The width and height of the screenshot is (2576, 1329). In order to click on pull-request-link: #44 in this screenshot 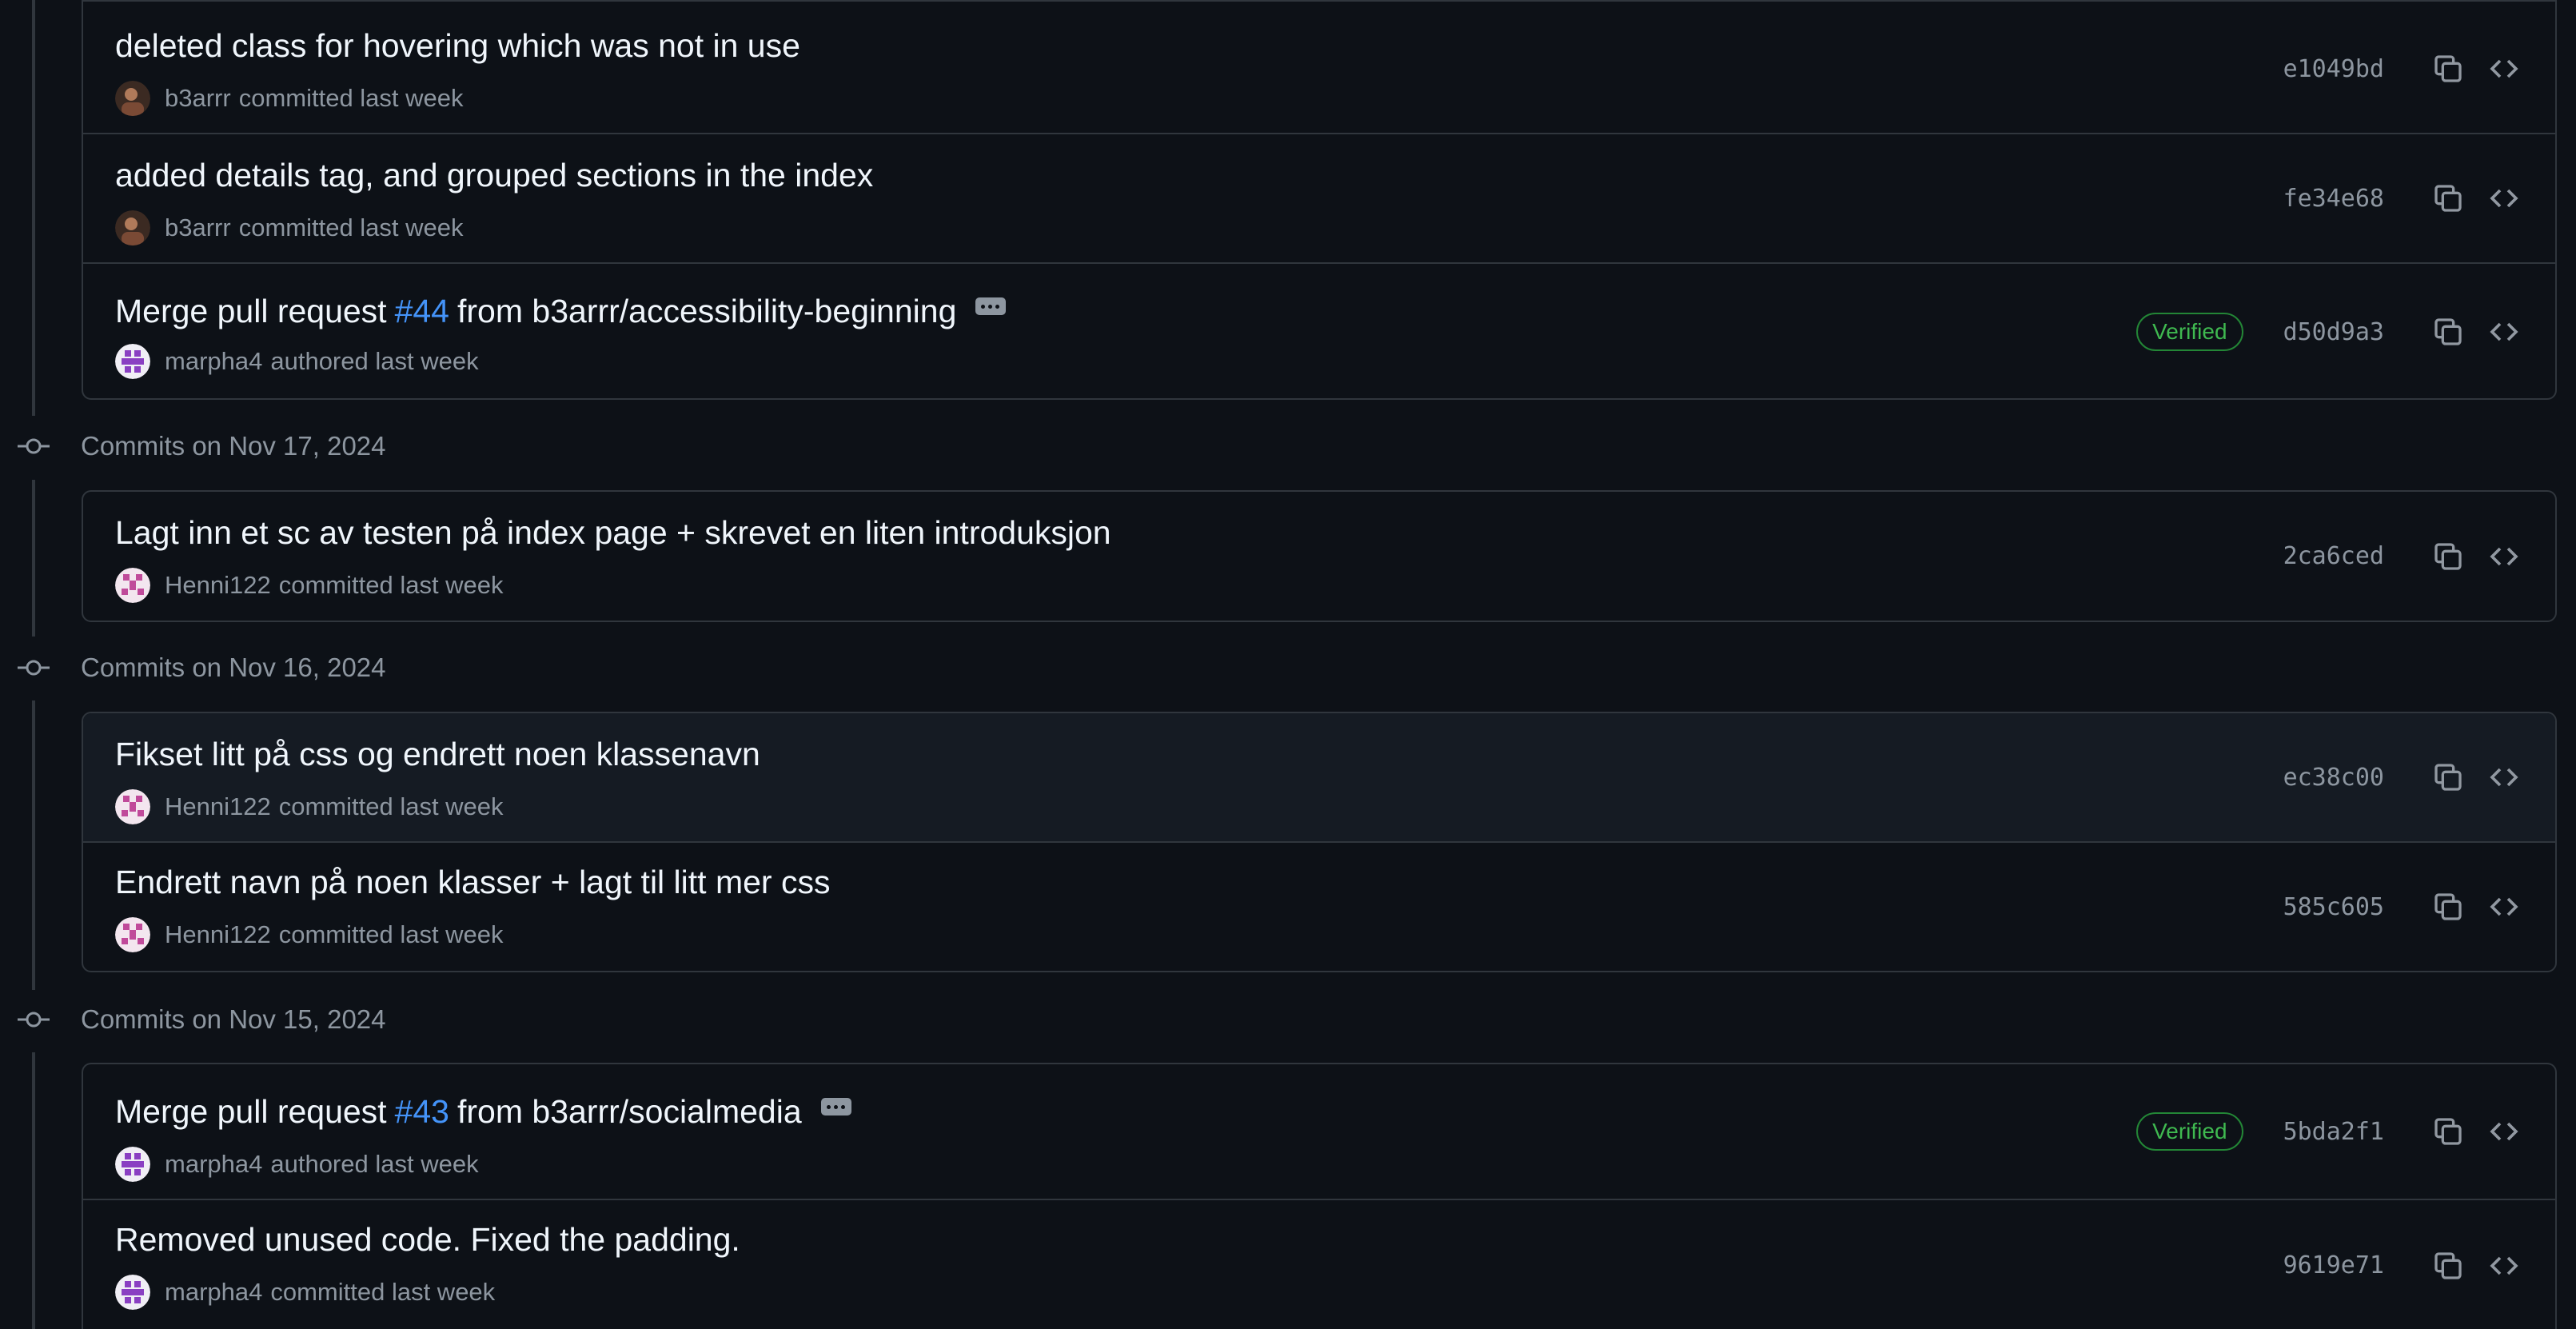, I will do `click(422, 312)`.